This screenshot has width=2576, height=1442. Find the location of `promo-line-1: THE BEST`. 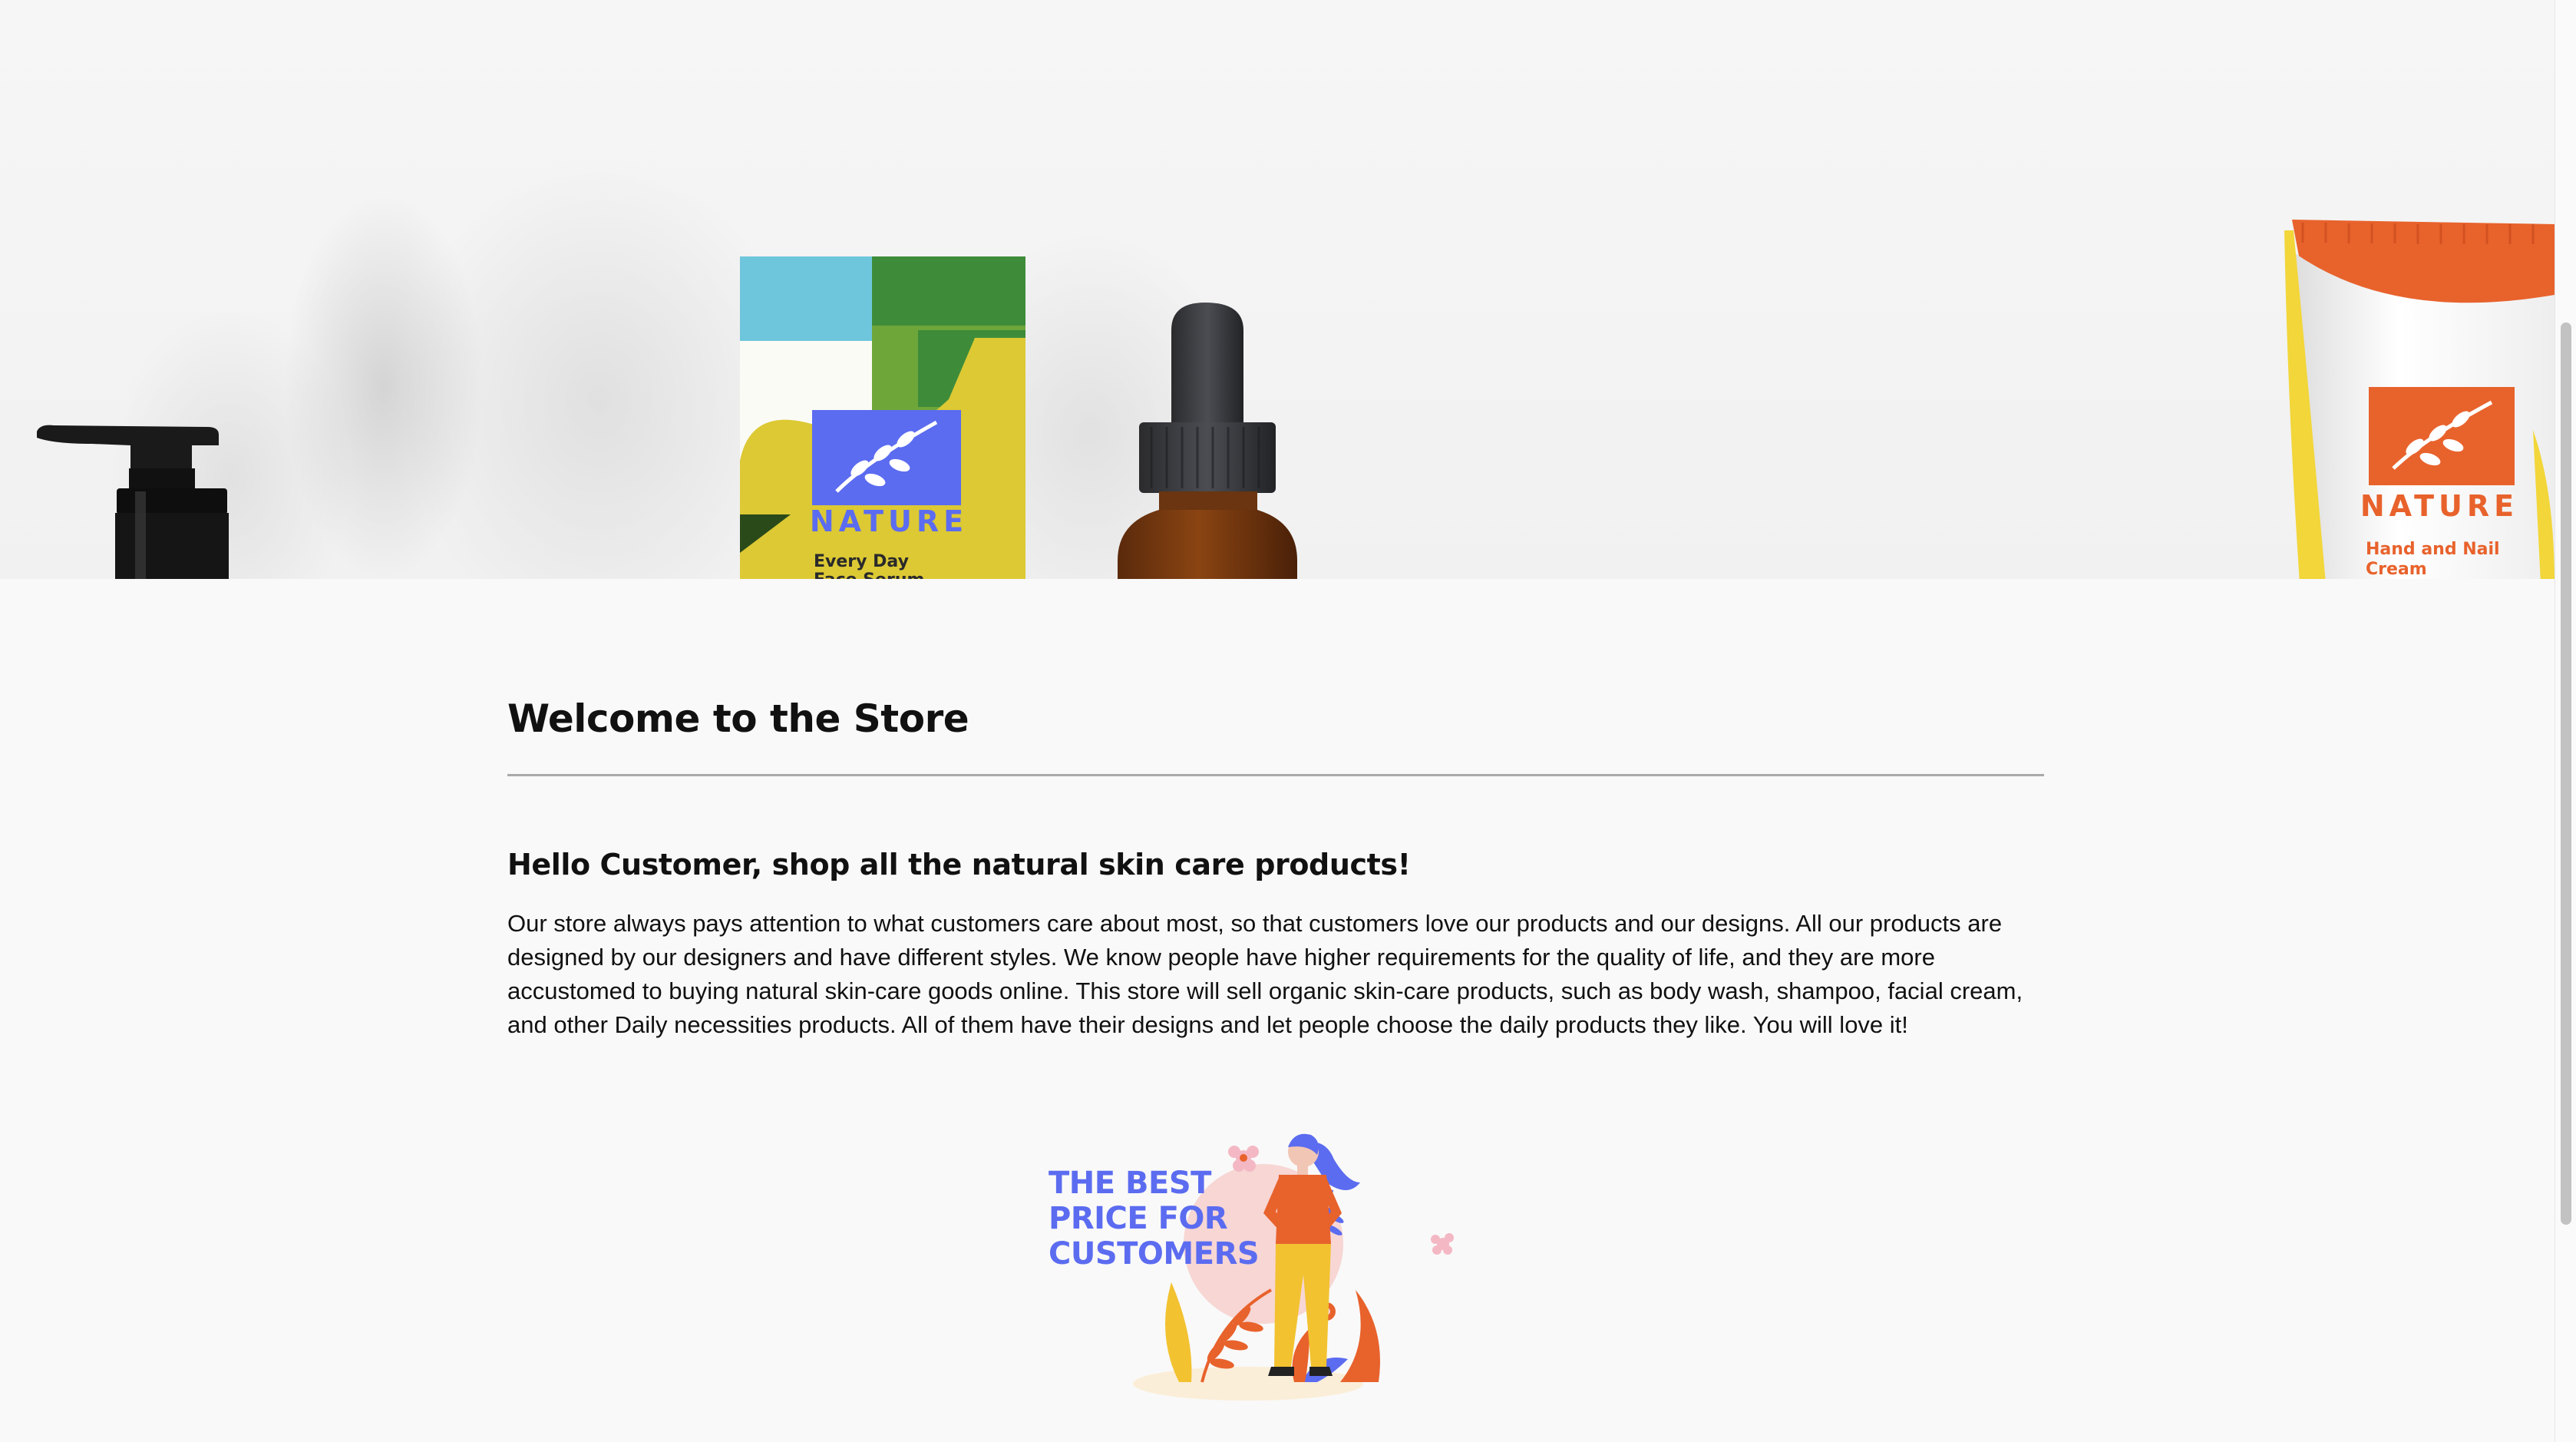

promo-line-1: THE BEST is located at coordinates (1130, 1183).